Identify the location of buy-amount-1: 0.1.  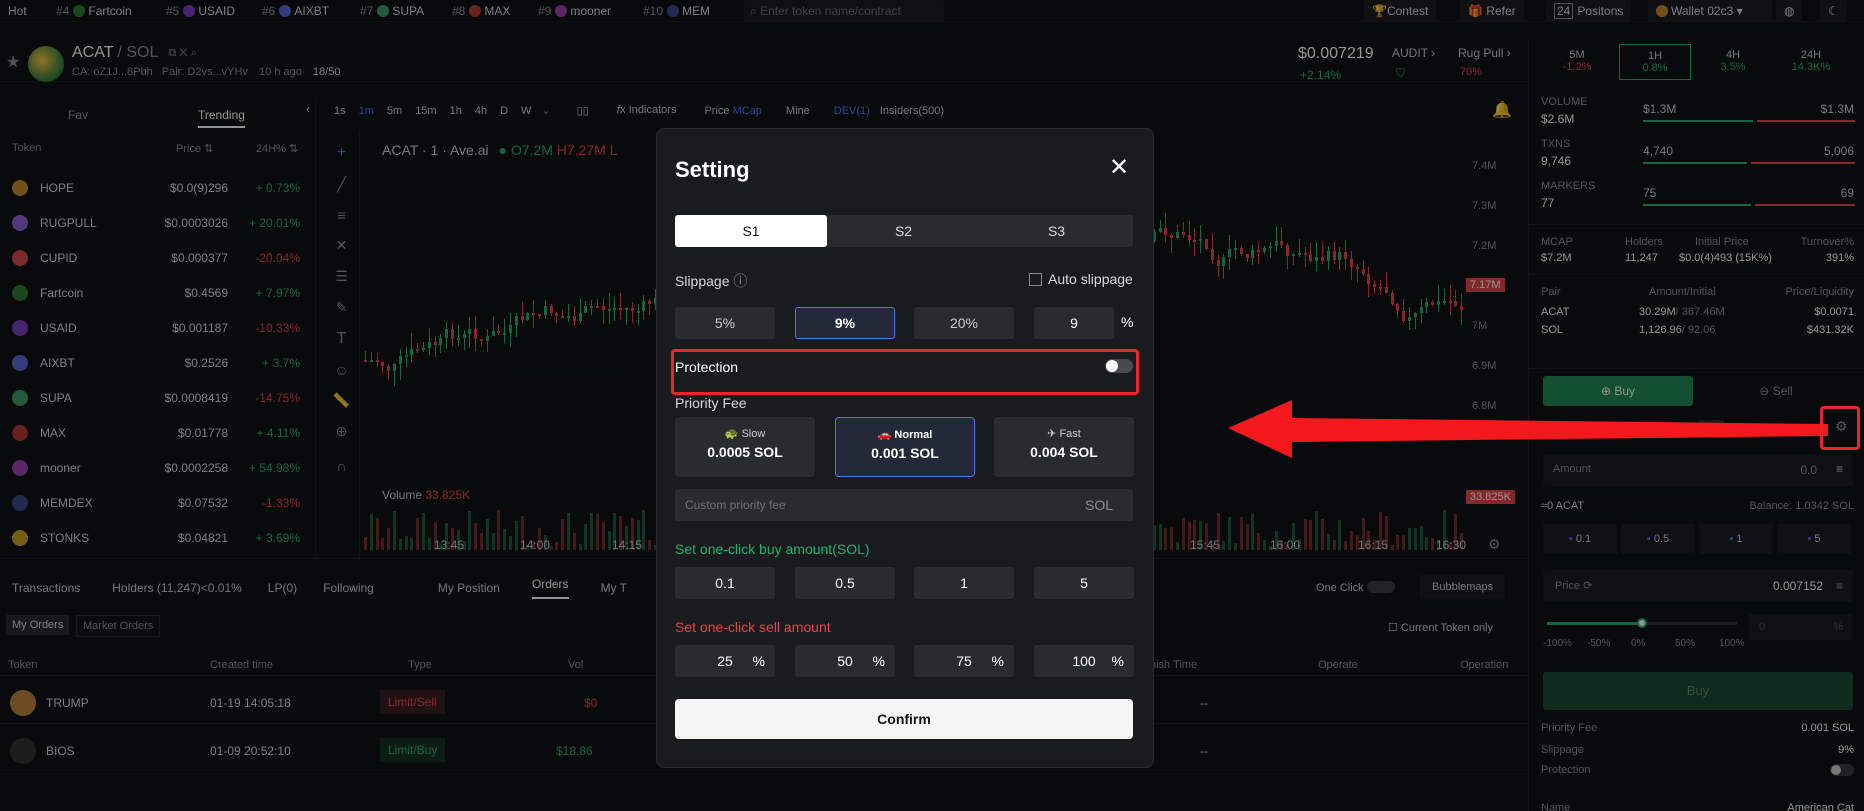
(725, 583).